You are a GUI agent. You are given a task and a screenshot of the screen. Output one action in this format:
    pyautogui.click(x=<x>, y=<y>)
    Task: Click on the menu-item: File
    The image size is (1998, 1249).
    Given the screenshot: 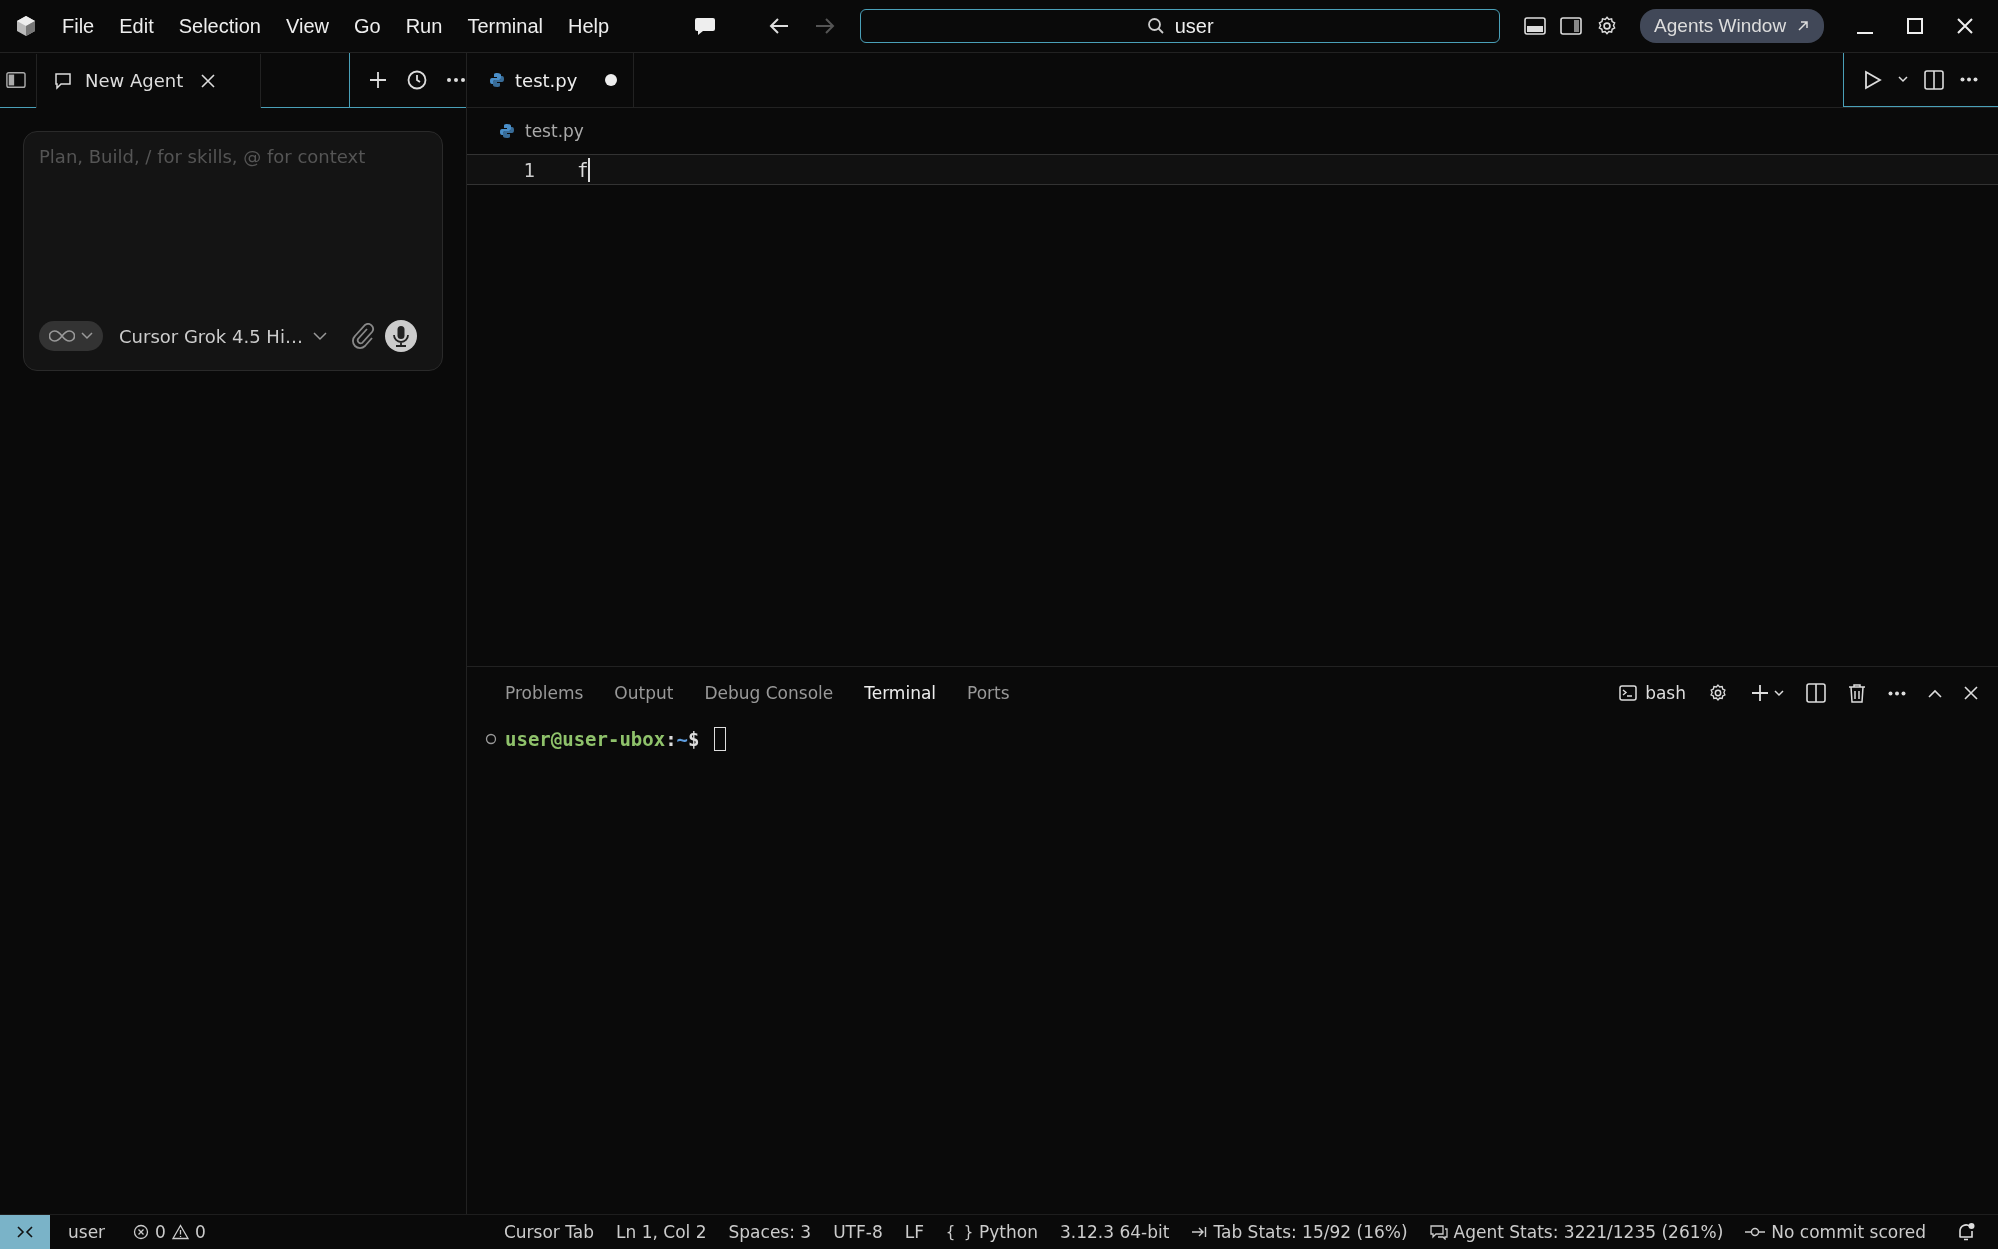 What is the action you would take?
    pyautogui.click(x=78, y=26)
    